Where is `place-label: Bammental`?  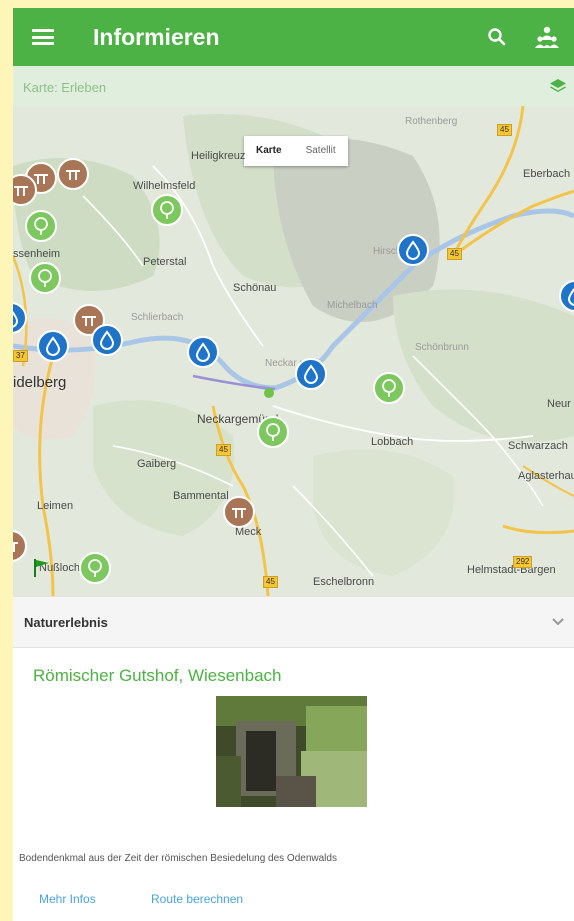 place-label: Bammental is located at coordinates (201, 496).